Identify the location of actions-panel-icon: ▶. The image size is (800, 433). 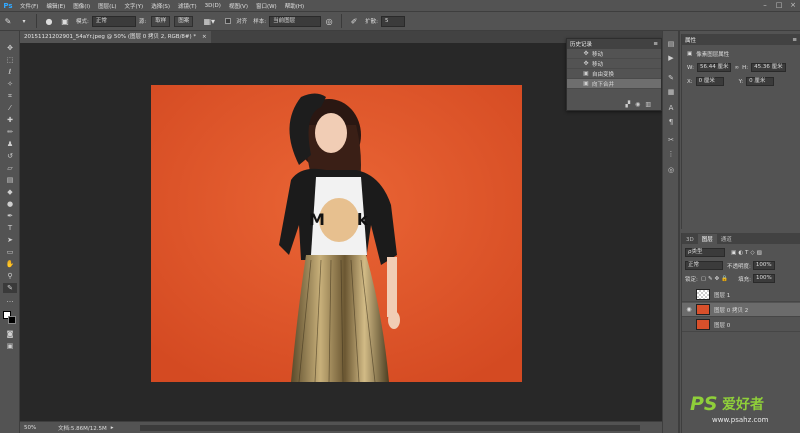
(671, 58).